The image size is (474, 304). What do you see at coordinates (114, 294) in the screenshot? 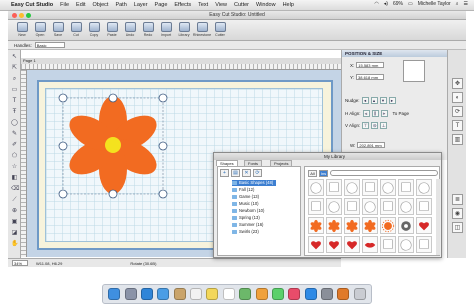
I see `finder-dock-icon` at bounding box center [114, 294].